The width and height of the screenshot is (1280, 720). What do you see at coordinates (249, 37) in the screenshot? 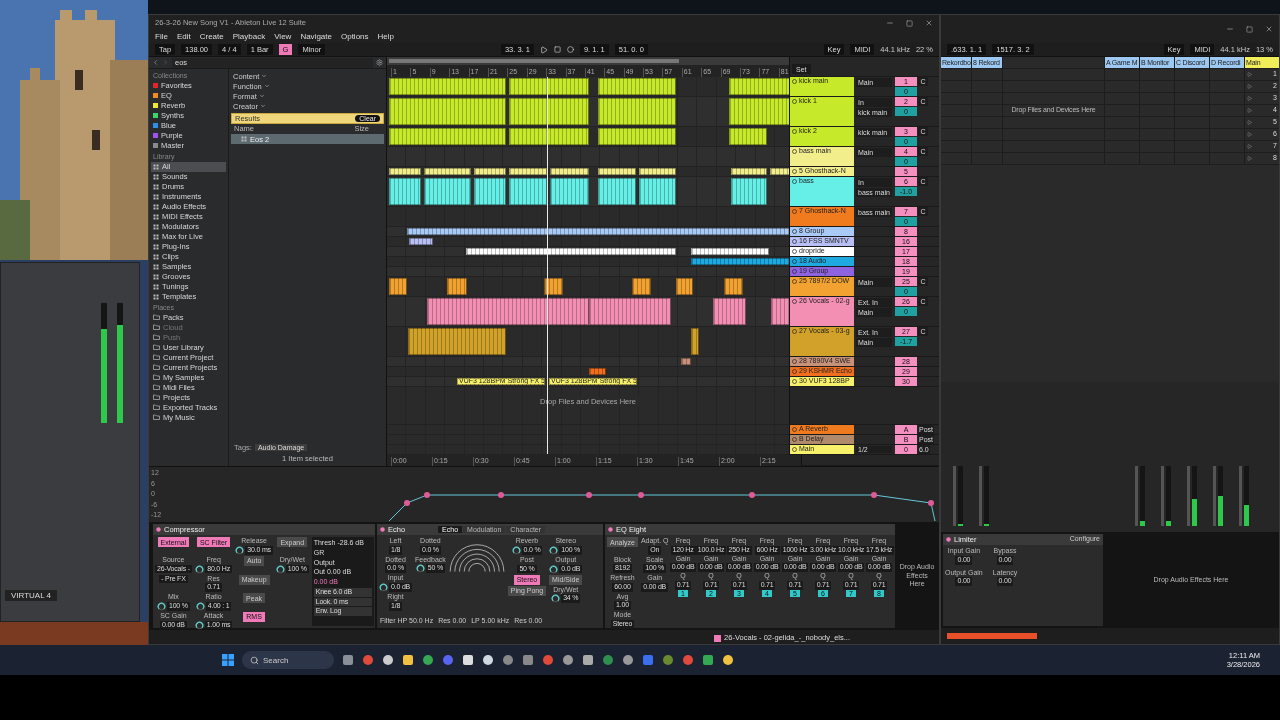
I see `menu-item: Playback` at bounding box center [249, 37].